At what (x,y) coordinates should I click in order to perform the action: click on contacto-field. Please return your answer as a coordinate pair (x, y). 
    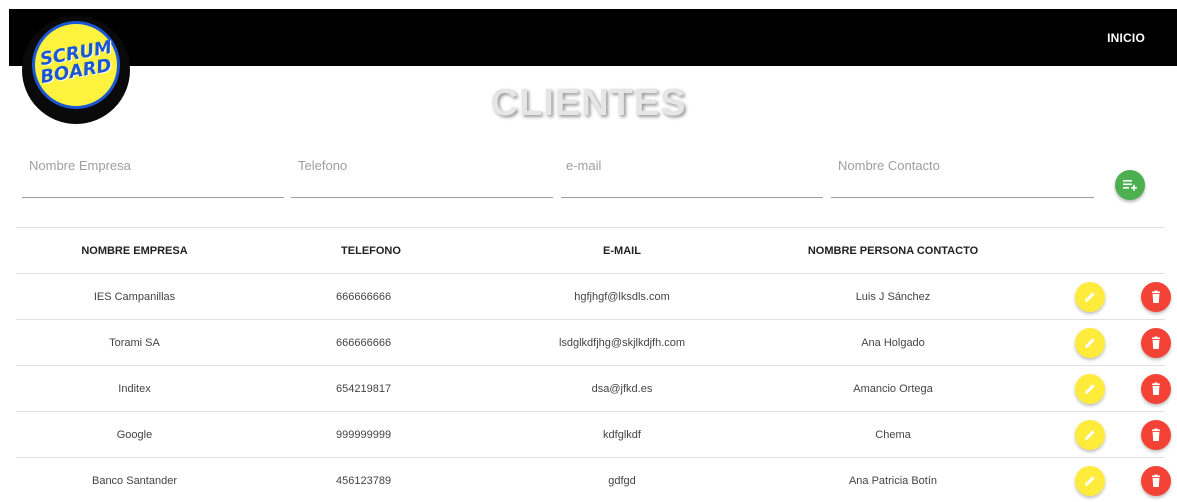
    Looking at the image, I should click on (962, 174).